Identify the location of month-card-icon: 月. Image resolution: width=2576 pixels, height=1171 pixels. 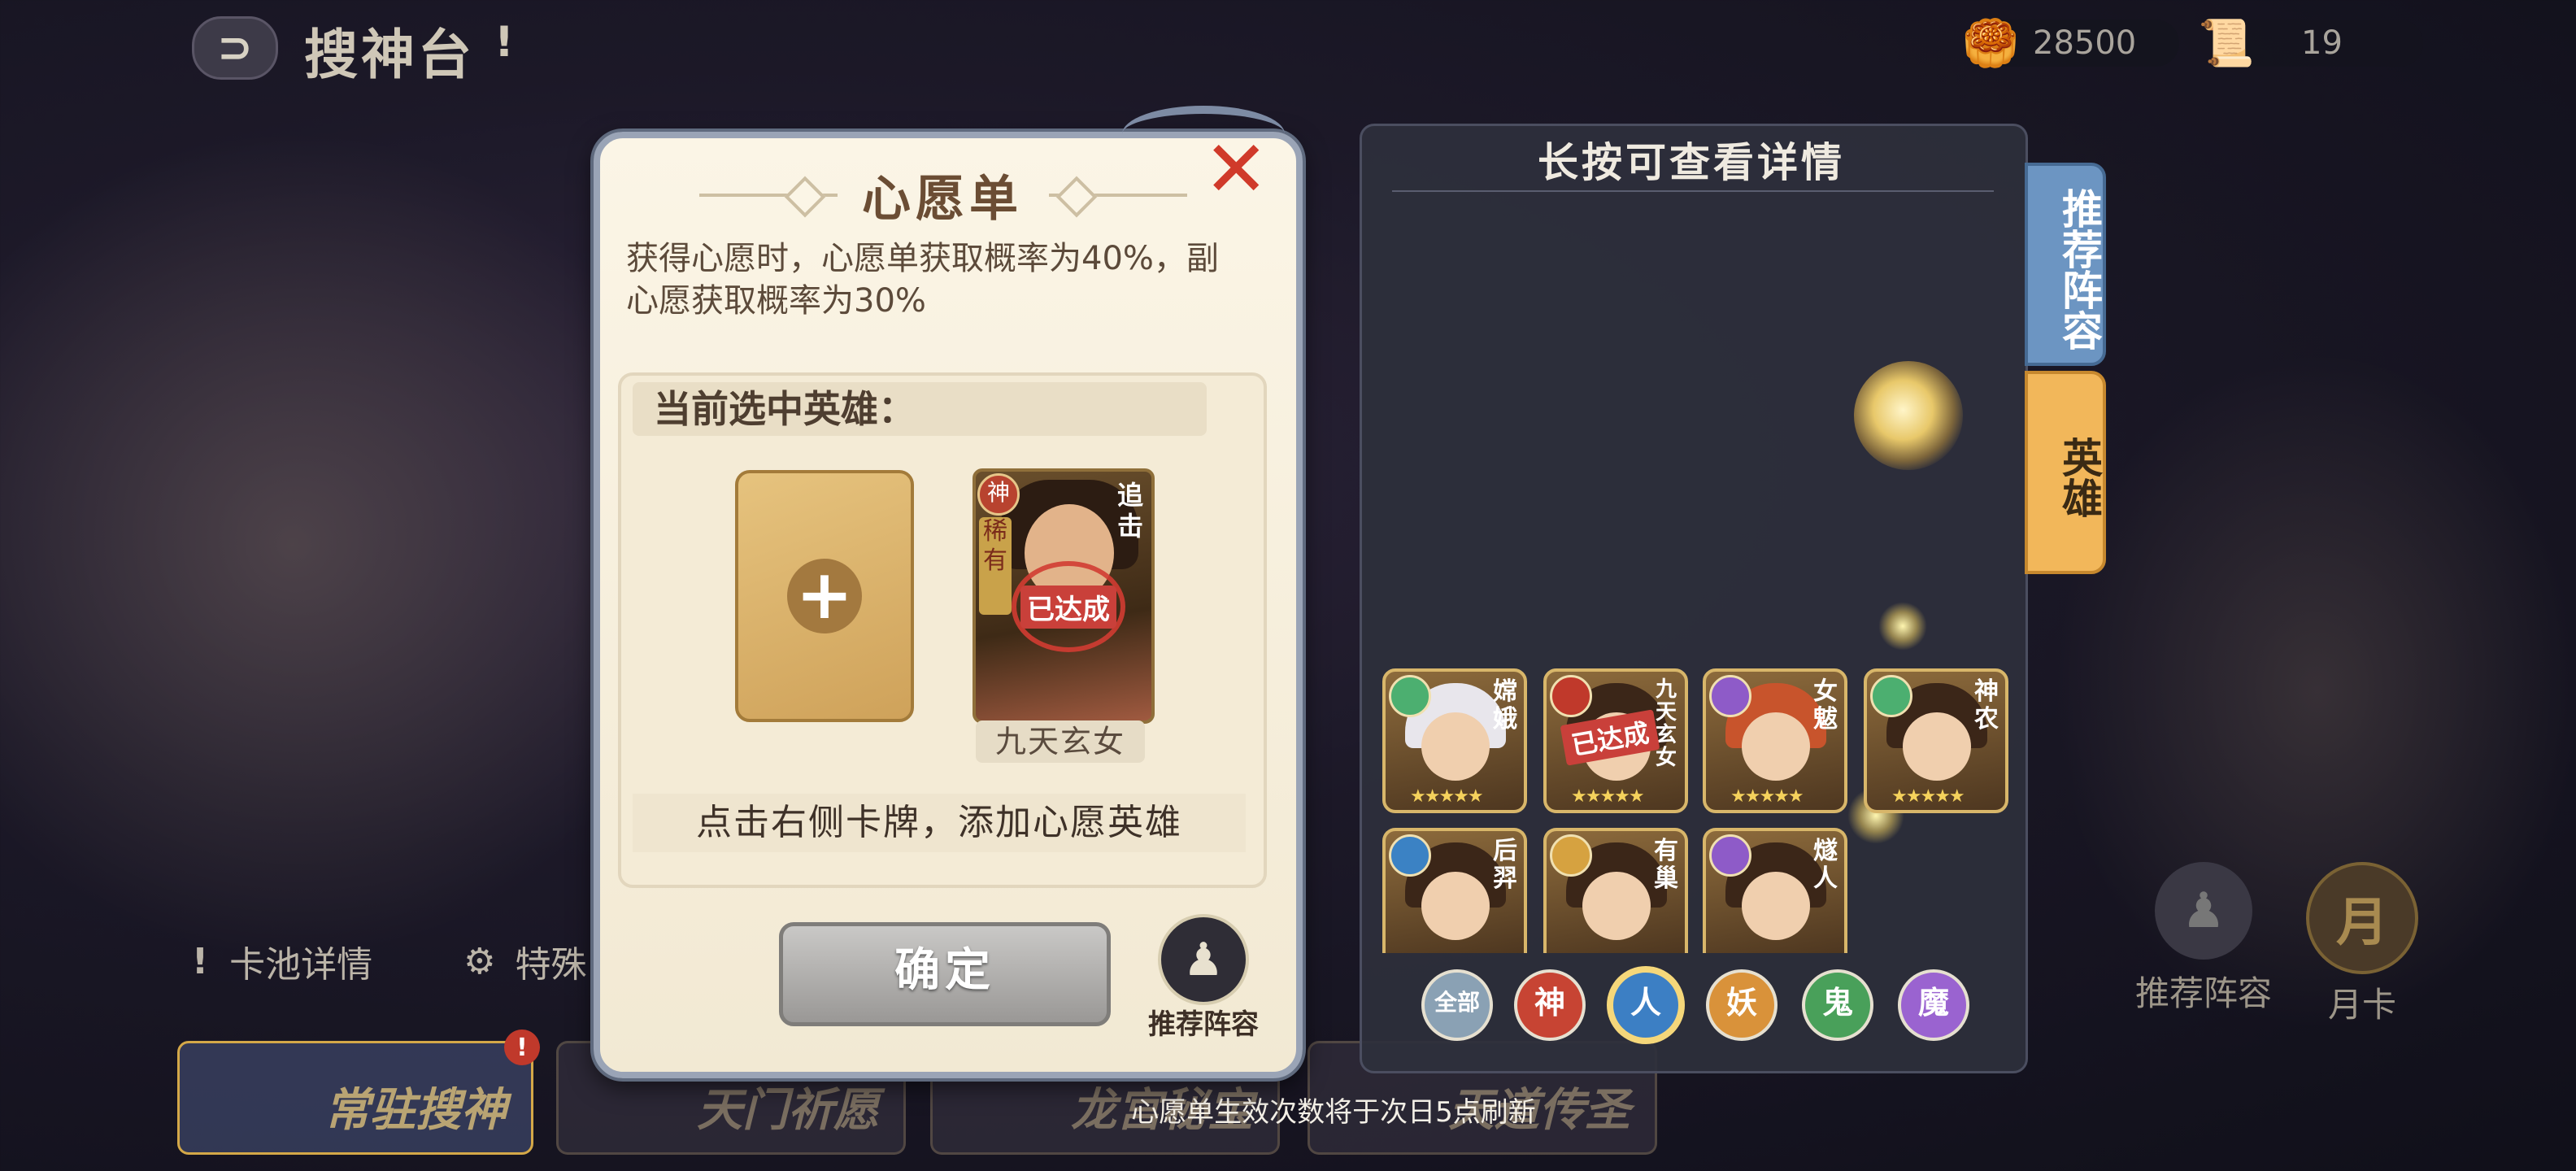
(2362, 918).